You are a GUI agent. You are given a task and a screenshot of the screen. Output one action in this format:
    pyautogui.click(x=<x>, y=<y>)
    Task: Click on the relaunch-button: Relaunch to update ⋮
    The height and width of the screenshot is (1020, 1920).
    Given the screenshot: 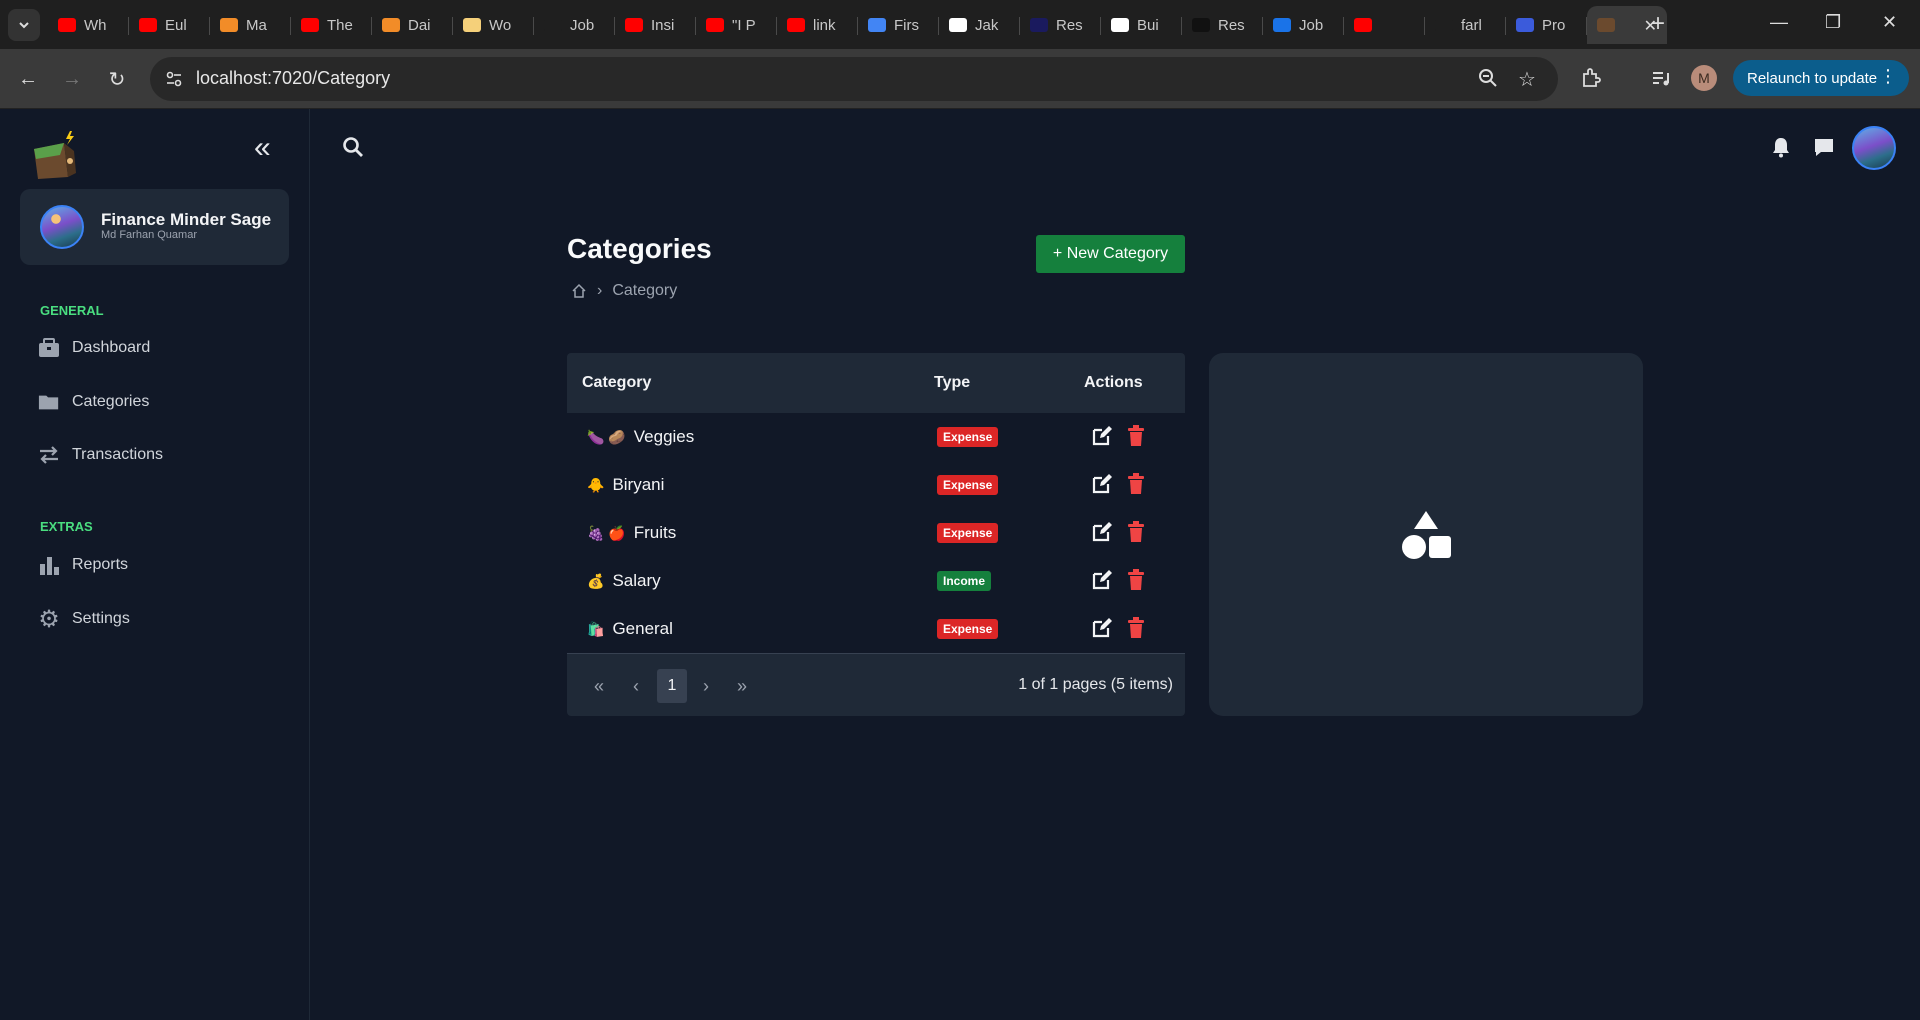 What is the action you would take?
    pyautogui.click(x=1821, y=78)
    